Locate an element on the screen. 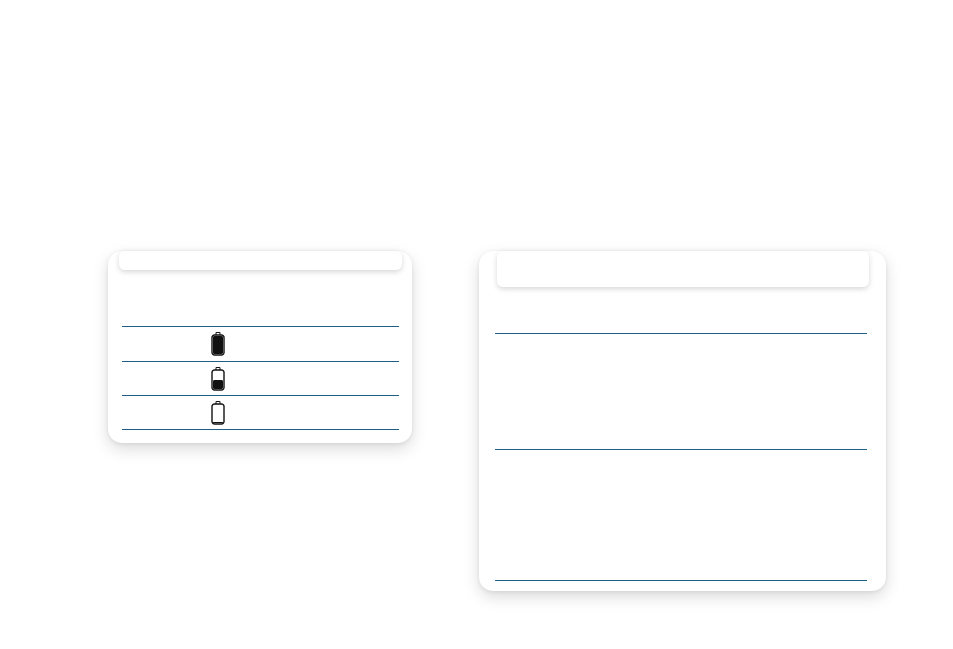 This screenshot has height=649, width=953. battery-full-icon is located at coordinates (218, 344).